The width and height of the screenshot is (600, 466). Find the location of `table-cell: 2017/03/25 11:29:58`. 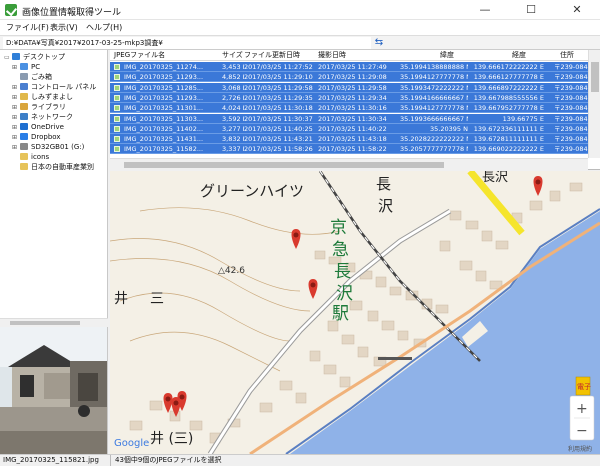

table-cell: 2017/03/25 11:29:58 is located at coordinates (352, 87).